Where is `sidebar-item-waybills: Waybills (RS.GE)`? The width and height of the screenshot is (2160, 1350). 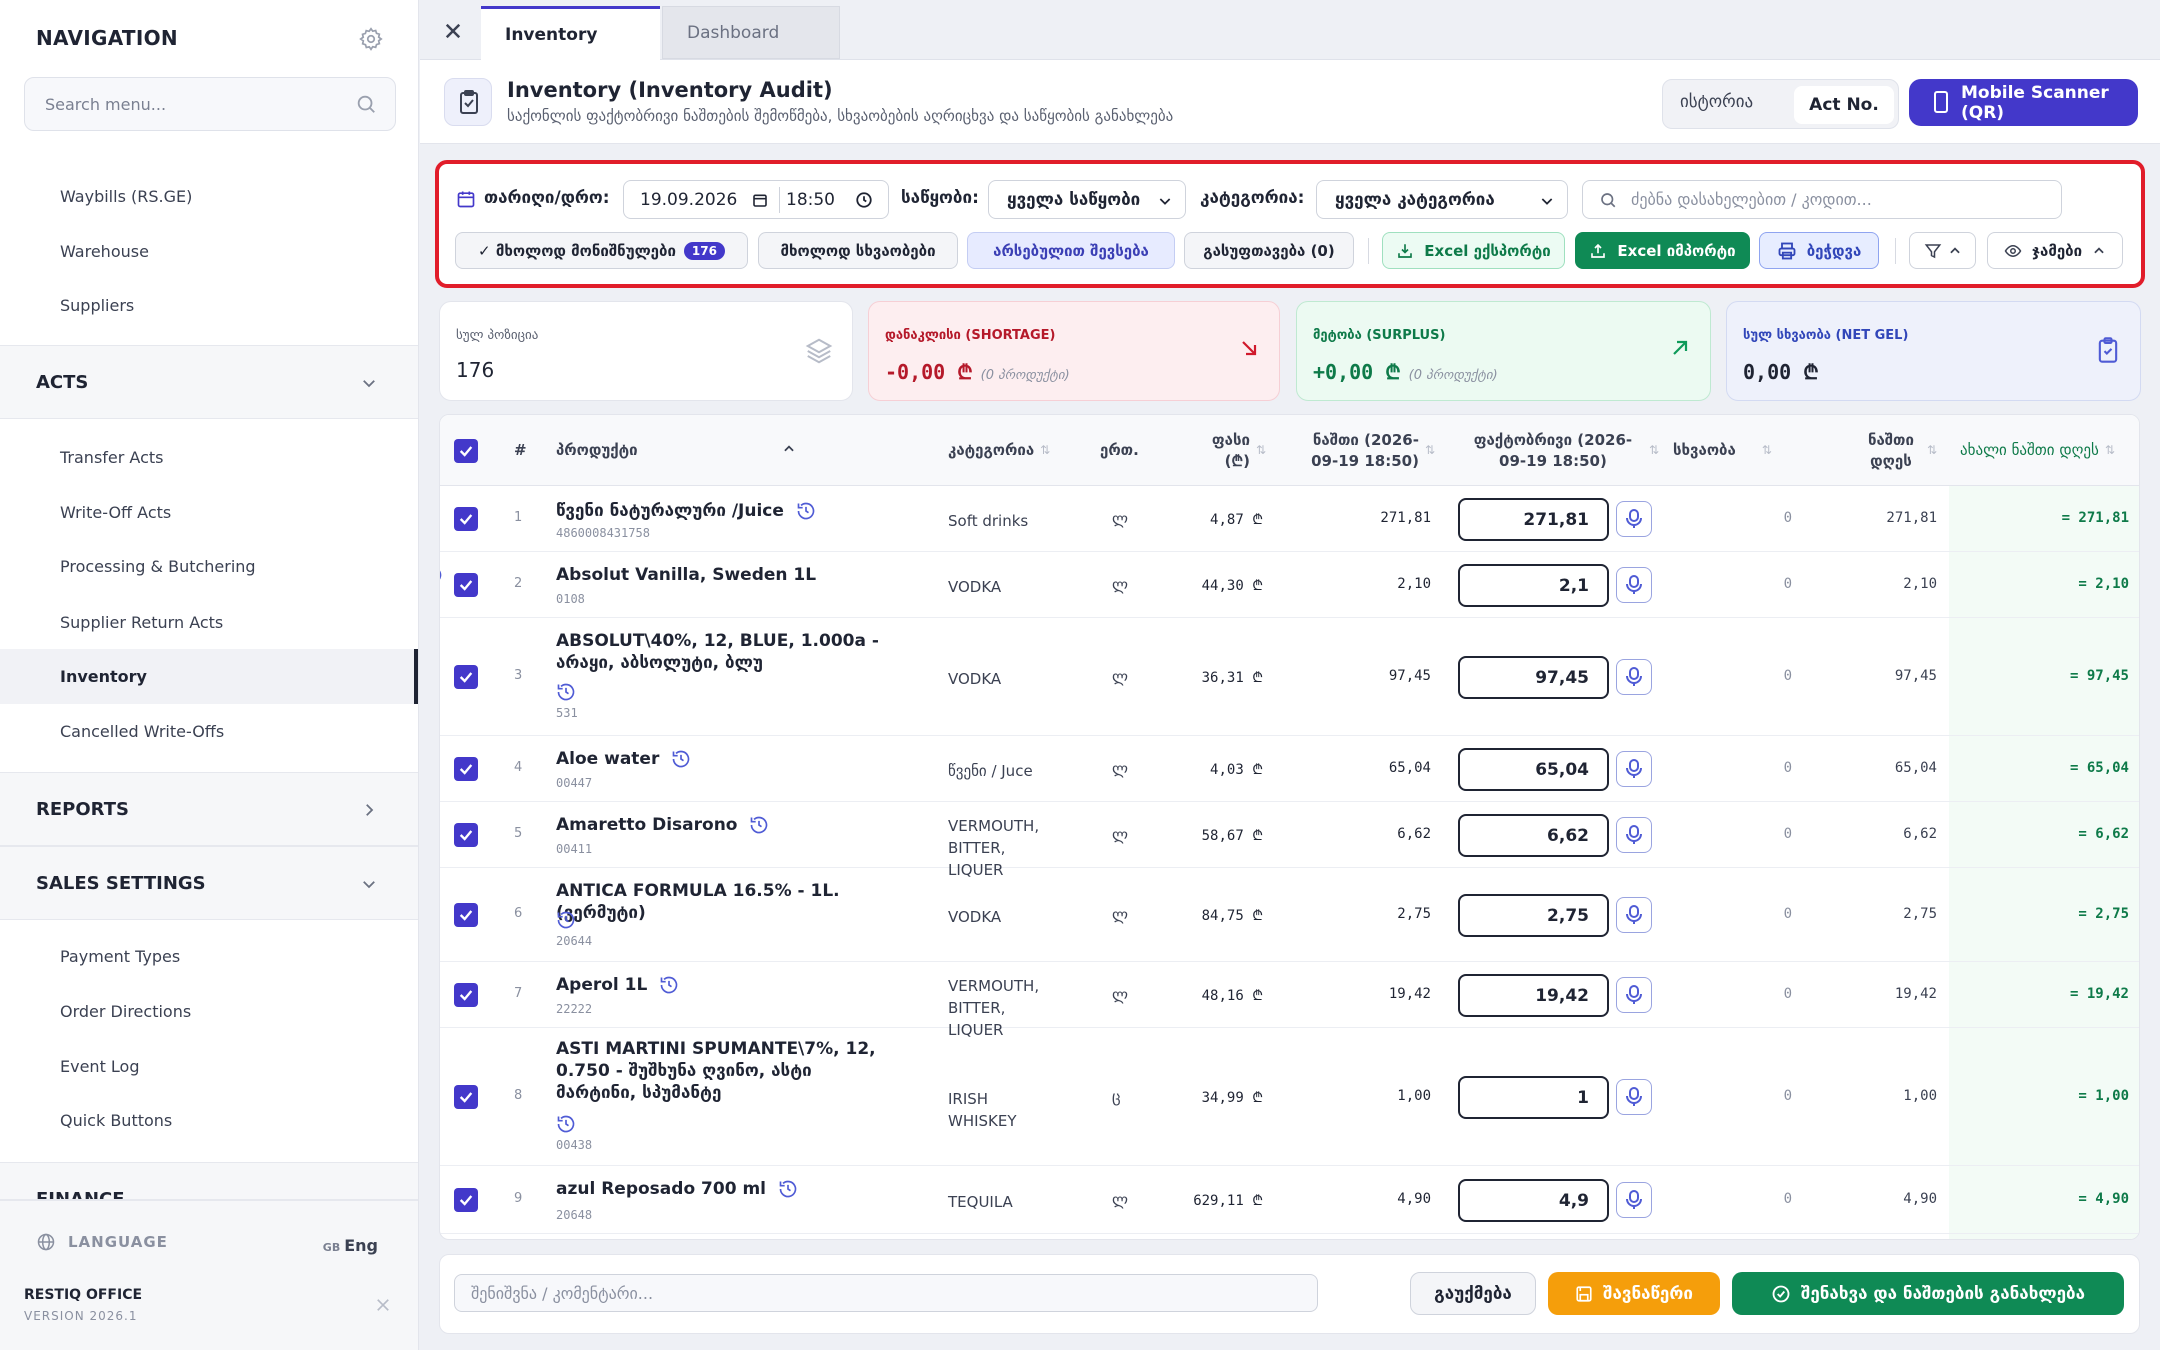
sidebar-item-waybills: Waybills (RS.GE) is located at coordinates (209, 196).